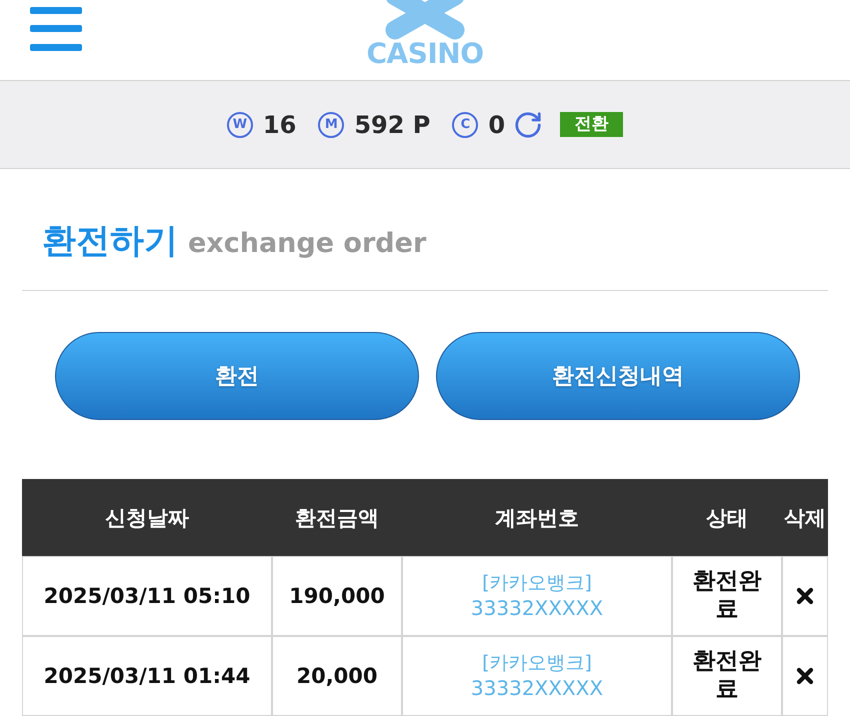 Image resolution: width=850 pixels, height=716 pixels. Describe the element at coordinates (147, 676) in the screenshot. I see `date-cell: 2025/03/11 01:44` at that location.